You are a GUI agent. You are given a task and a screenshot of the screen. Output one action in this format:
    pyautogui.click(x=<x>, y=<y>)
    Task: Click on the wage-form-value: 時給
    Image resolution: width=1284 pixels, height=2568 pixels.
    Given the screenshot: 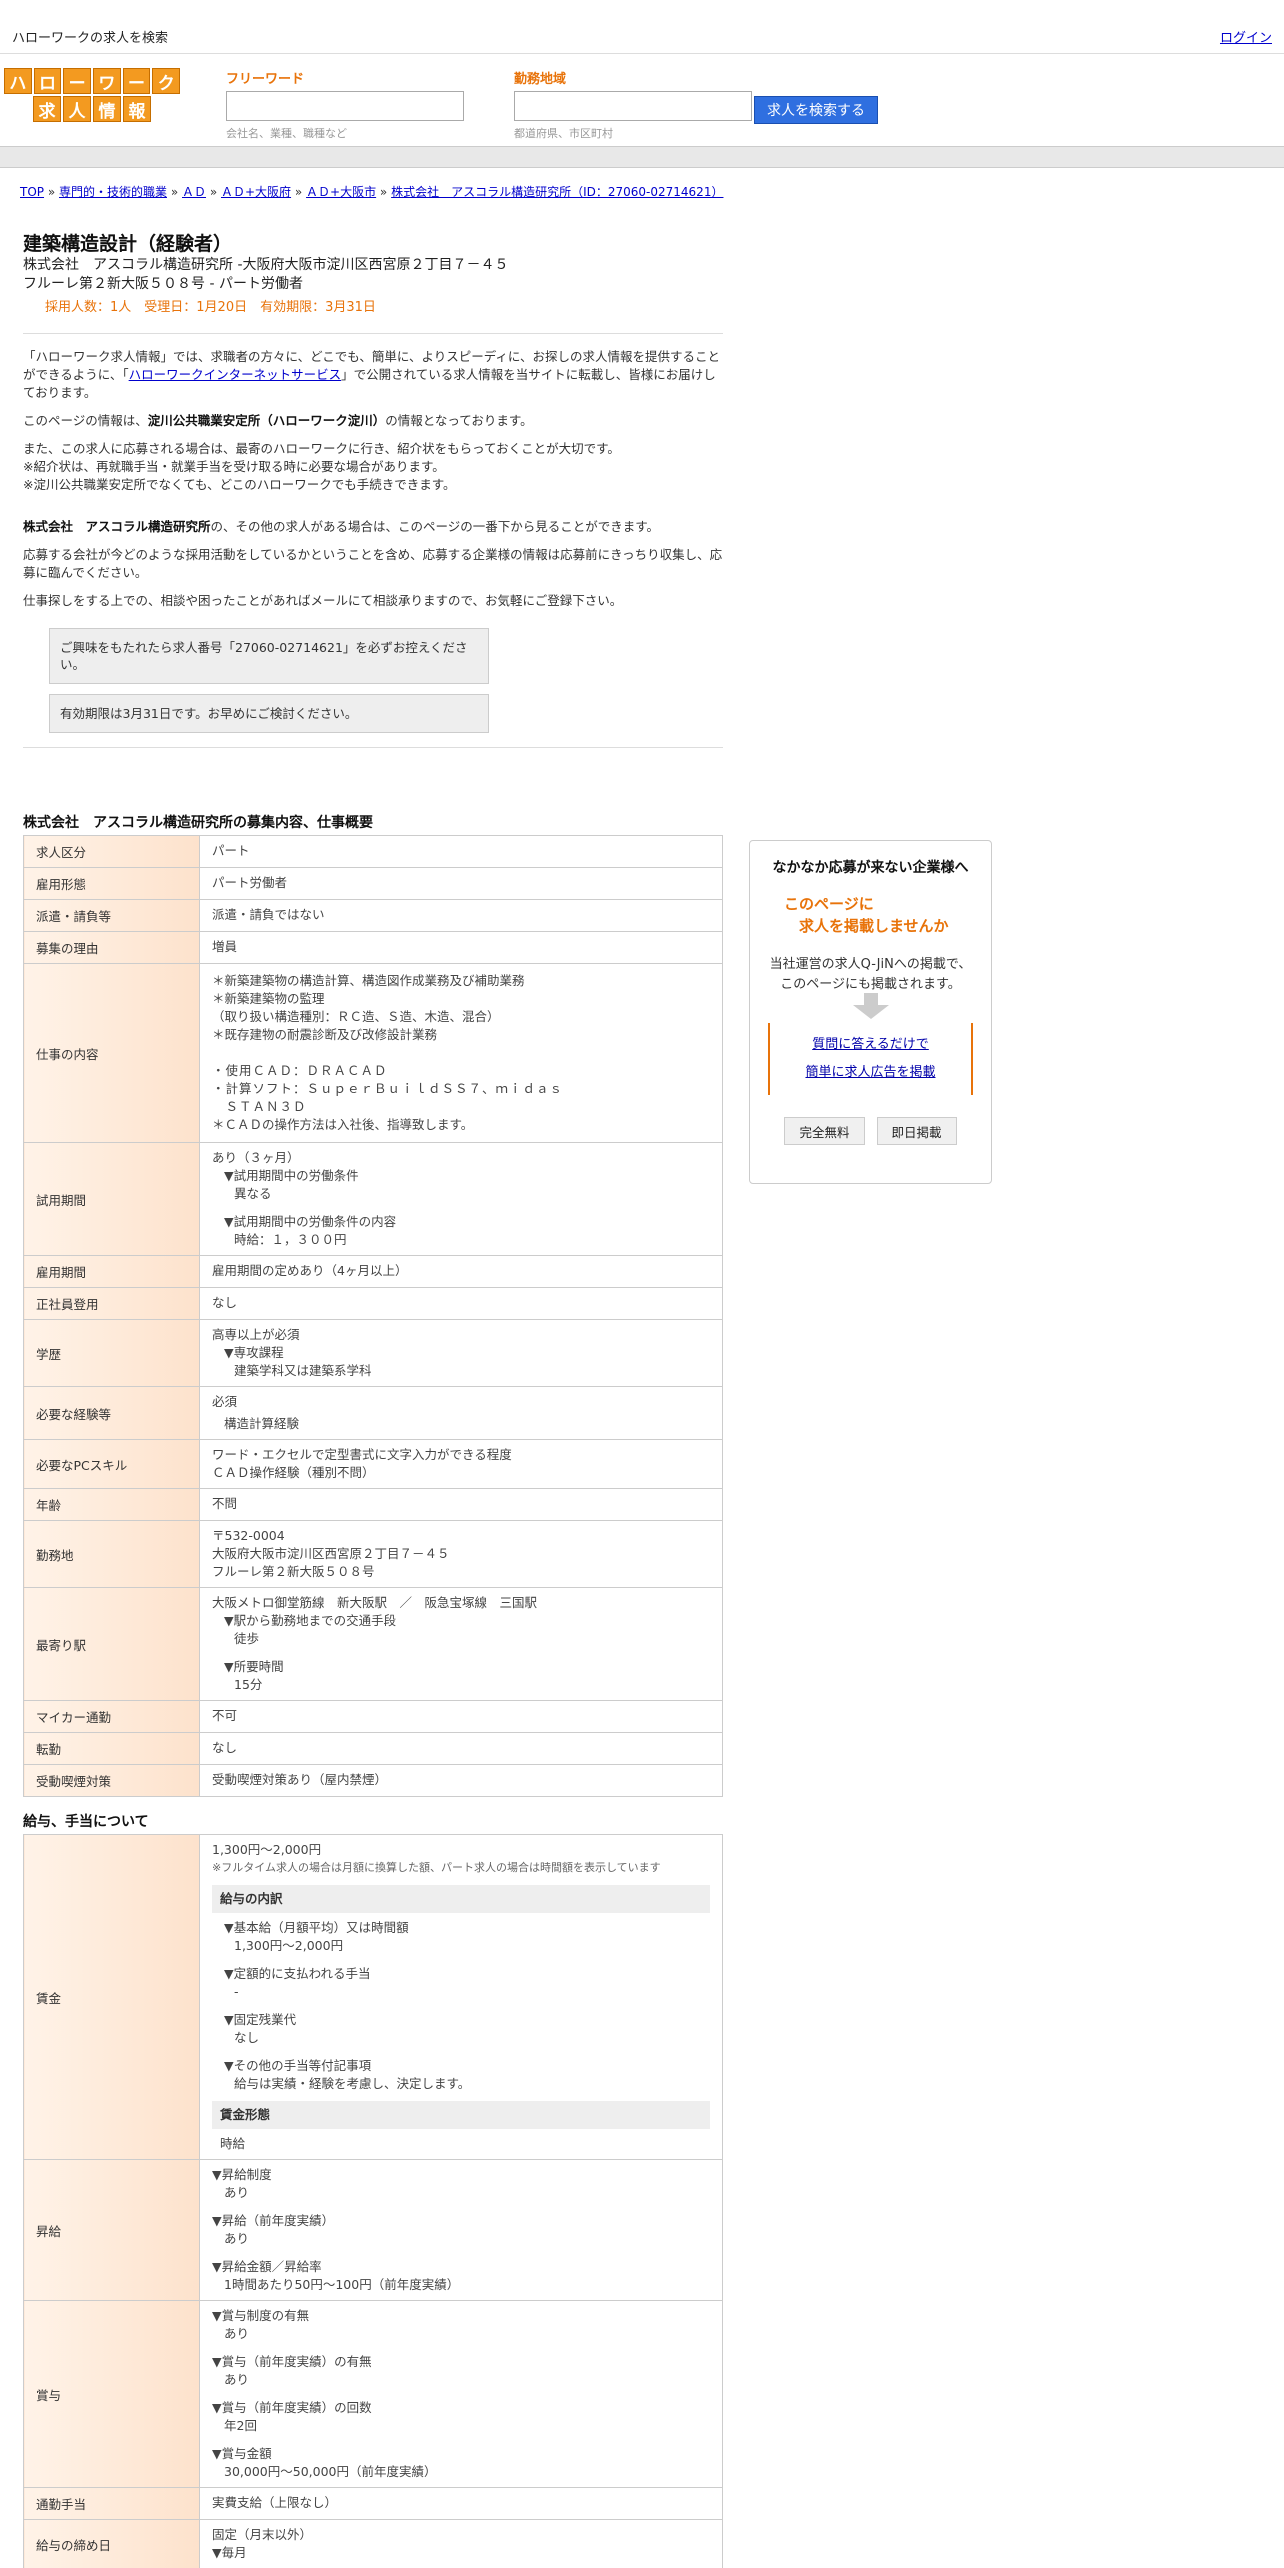 What is the action you would take?
    pyautogui.click(x=233, y=2143)
    